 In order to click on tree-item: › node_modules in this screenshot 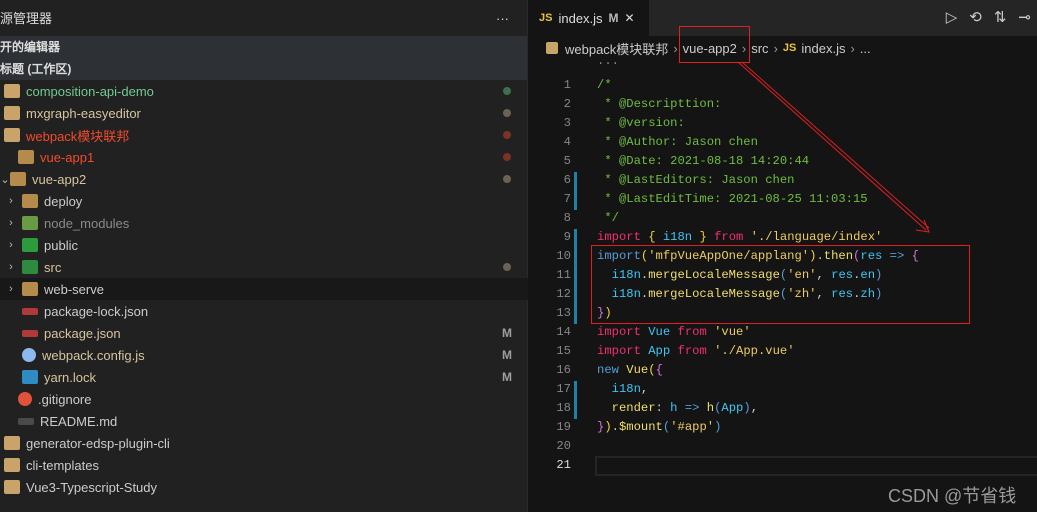, I will do `click(264, 223)`.